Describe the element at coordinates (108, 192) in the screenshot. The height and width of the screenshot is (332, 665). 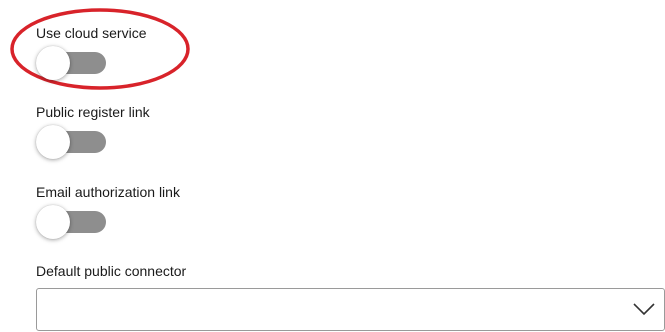
I see `email-authorization-link-label: Email authorization link` at that location.